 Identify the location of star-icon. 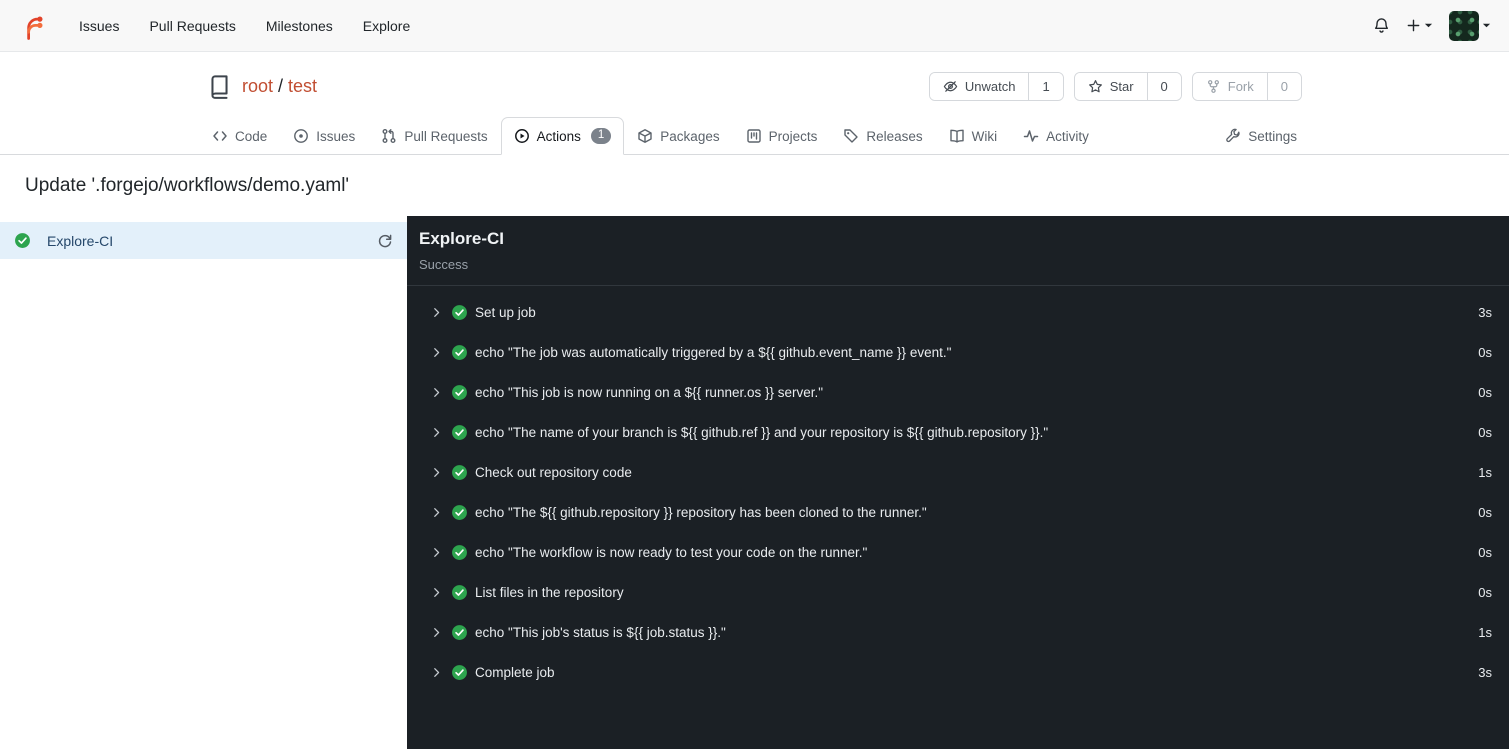
(1095, 86).